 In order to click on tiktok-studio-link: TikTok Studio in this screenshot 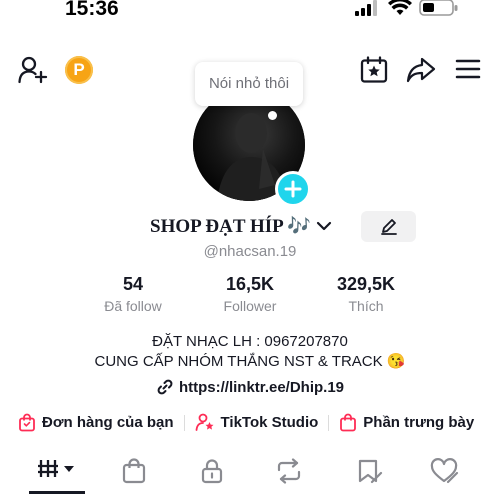, I will do `click(257, 422)`.